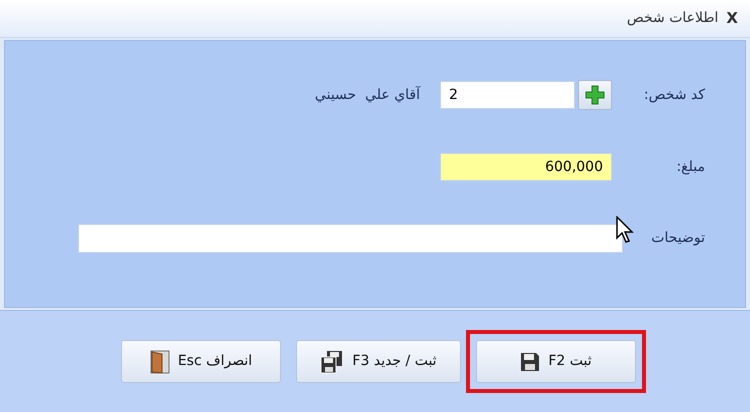 This screenshot has height=412, width=750. What do you see at coordinates (673, 95) in the screenshot?
I see `field-label: کد شخص:` at bounding box center [673, 95].